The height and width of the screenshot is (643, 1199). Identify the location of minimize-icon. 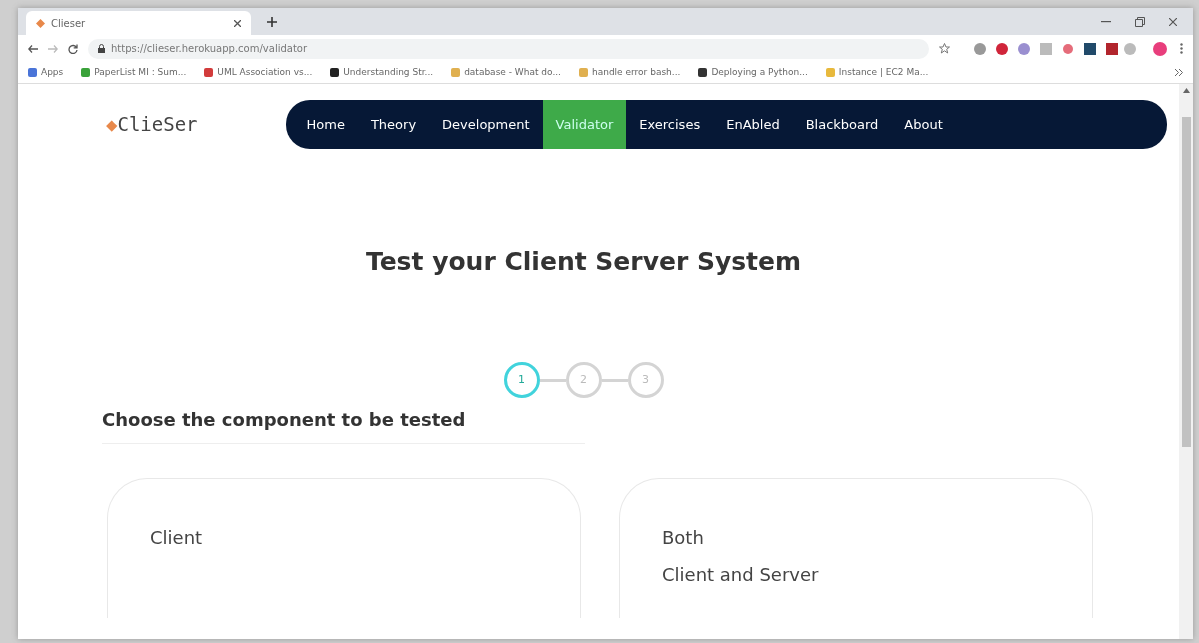
(1106, 22).